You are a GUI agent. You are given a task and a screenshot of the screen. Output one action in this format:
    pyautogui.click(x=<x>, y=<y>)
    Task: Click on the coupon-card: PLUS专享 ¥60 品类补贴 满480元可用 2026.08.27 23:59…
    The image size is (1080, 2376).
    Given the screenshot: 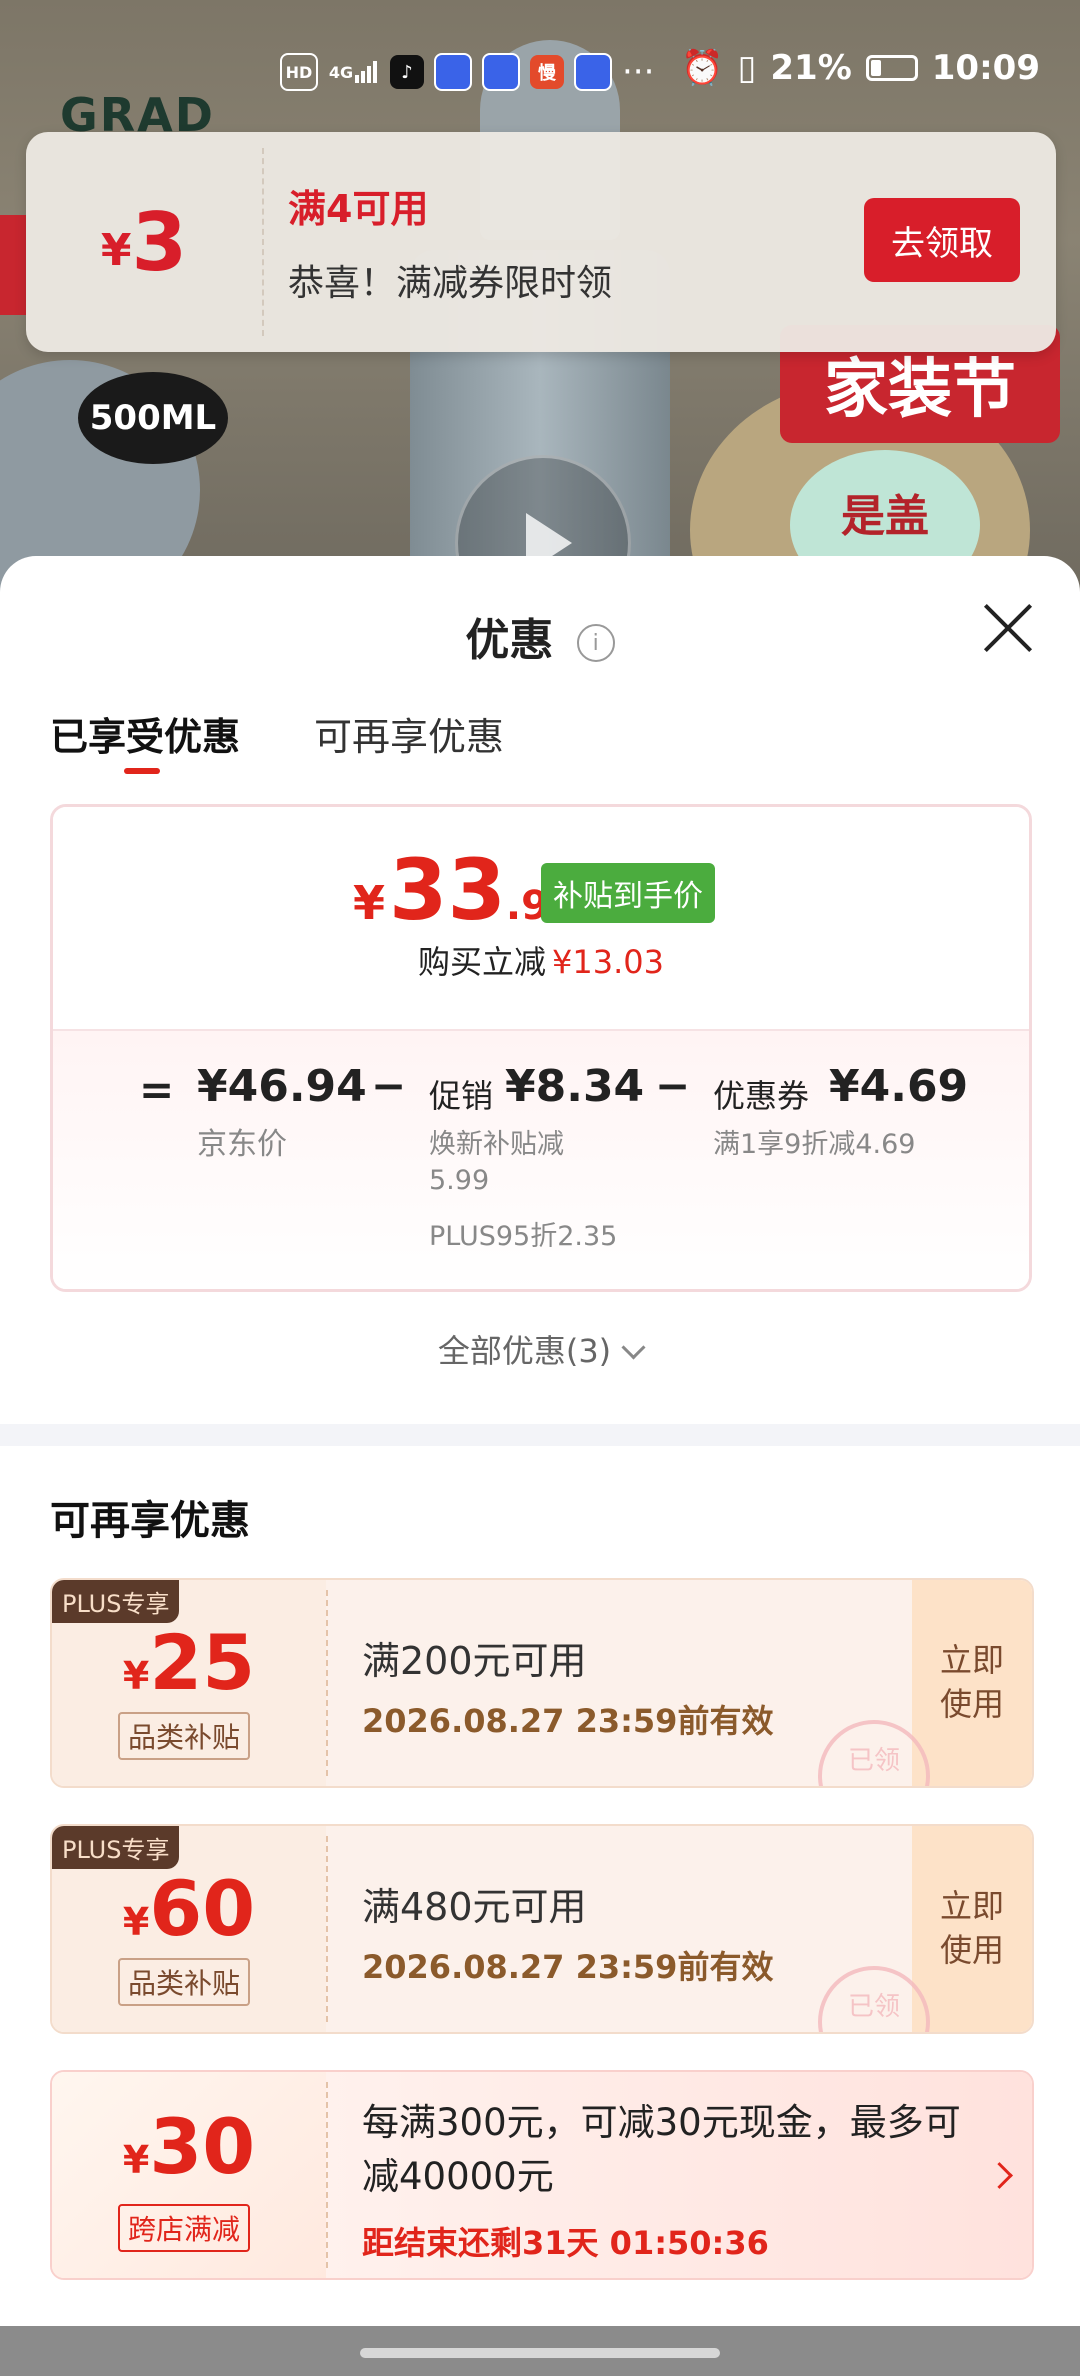 What is the action you would take?
    pyautogui.click(x=542, y=1929)
    